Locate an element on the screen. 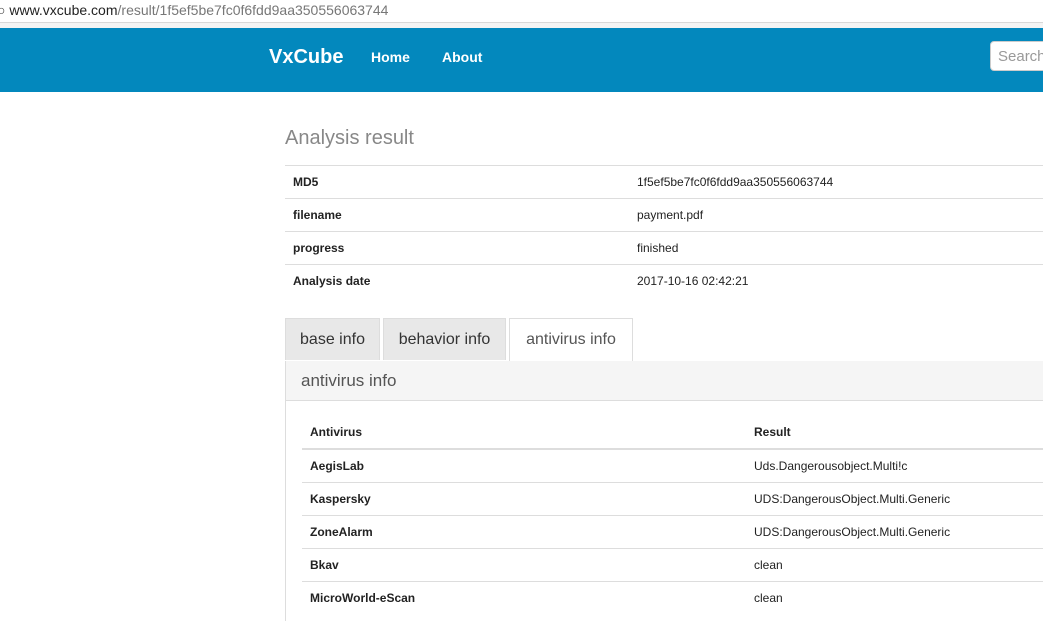  antivirus-name: Bkav is located at coordinates (524, 565).